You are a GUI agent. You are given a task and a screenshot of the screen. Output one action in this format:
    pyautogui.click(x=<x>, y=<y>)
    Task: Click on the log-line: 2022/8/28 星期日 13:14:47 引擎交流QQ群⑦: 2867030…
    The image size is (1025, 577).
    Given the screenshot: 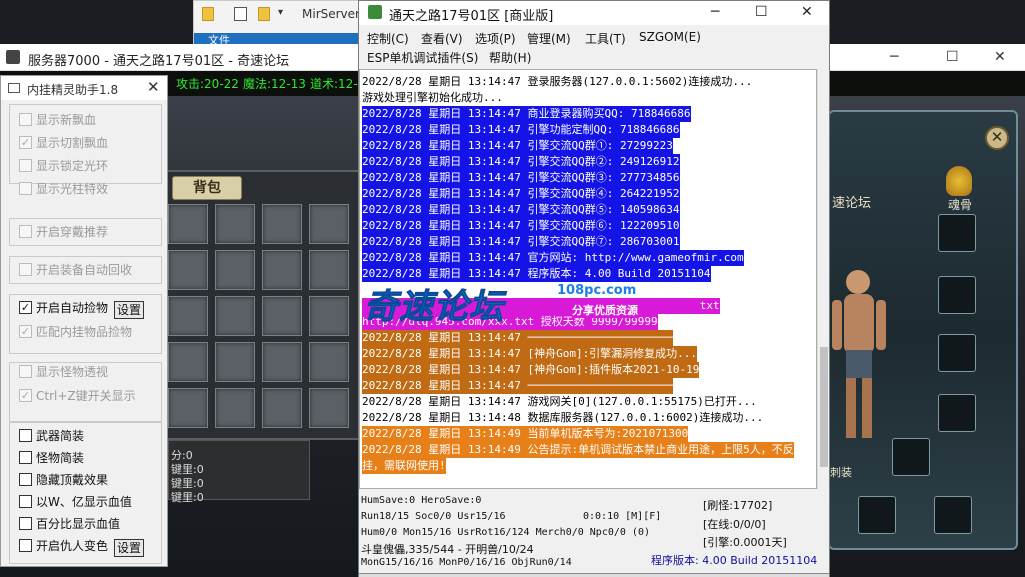 What is the action you would take?
    pyautogui.click(x=521, y=242)
    